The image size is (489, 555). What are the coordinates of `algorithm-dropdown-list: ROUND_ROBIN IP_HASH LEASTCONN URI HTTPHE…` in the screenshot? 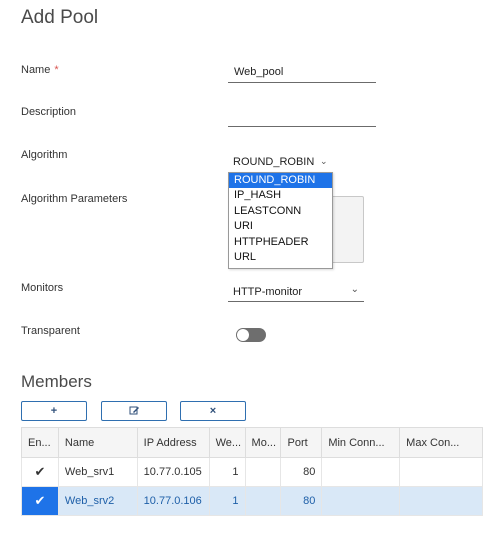 It's located at (280, 220).